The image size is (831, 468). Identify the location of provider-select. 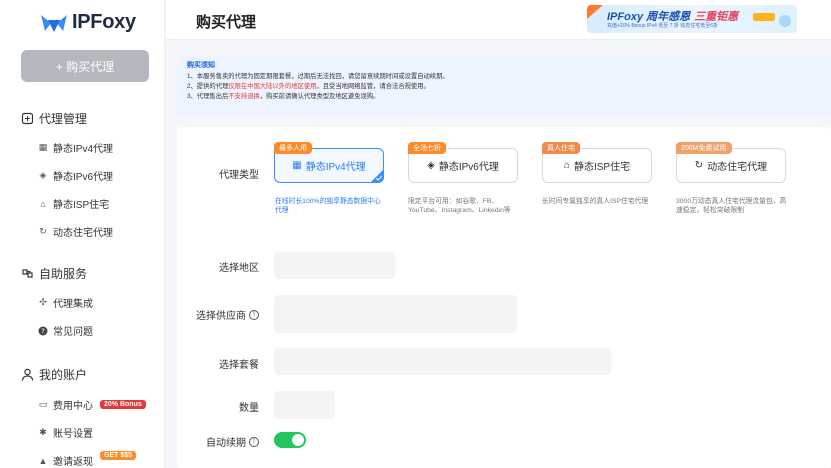
(395, 314).